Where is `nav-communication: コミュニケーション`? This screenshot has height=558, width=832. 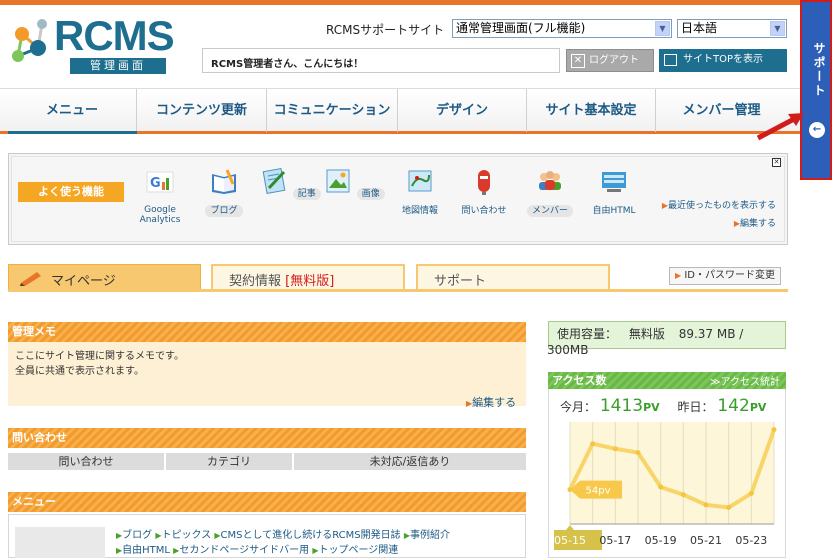
nav-communication: コミュニケーション is located at coordinates (332, 110).